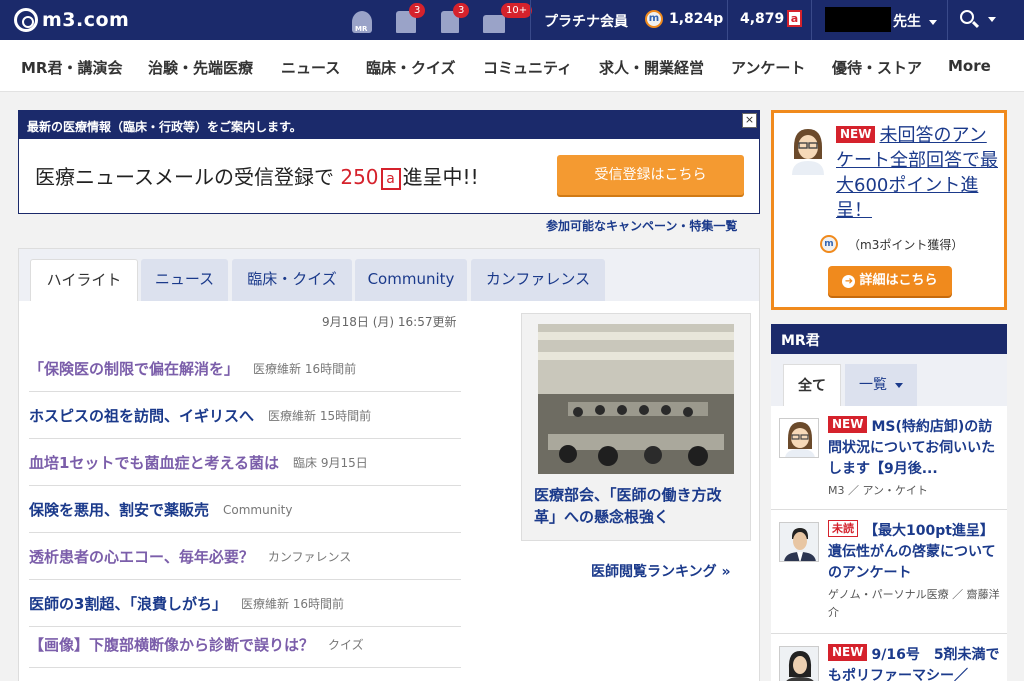 The image size is (1024, 681). I want to click on banner-amount: 250, so click(359, 177).